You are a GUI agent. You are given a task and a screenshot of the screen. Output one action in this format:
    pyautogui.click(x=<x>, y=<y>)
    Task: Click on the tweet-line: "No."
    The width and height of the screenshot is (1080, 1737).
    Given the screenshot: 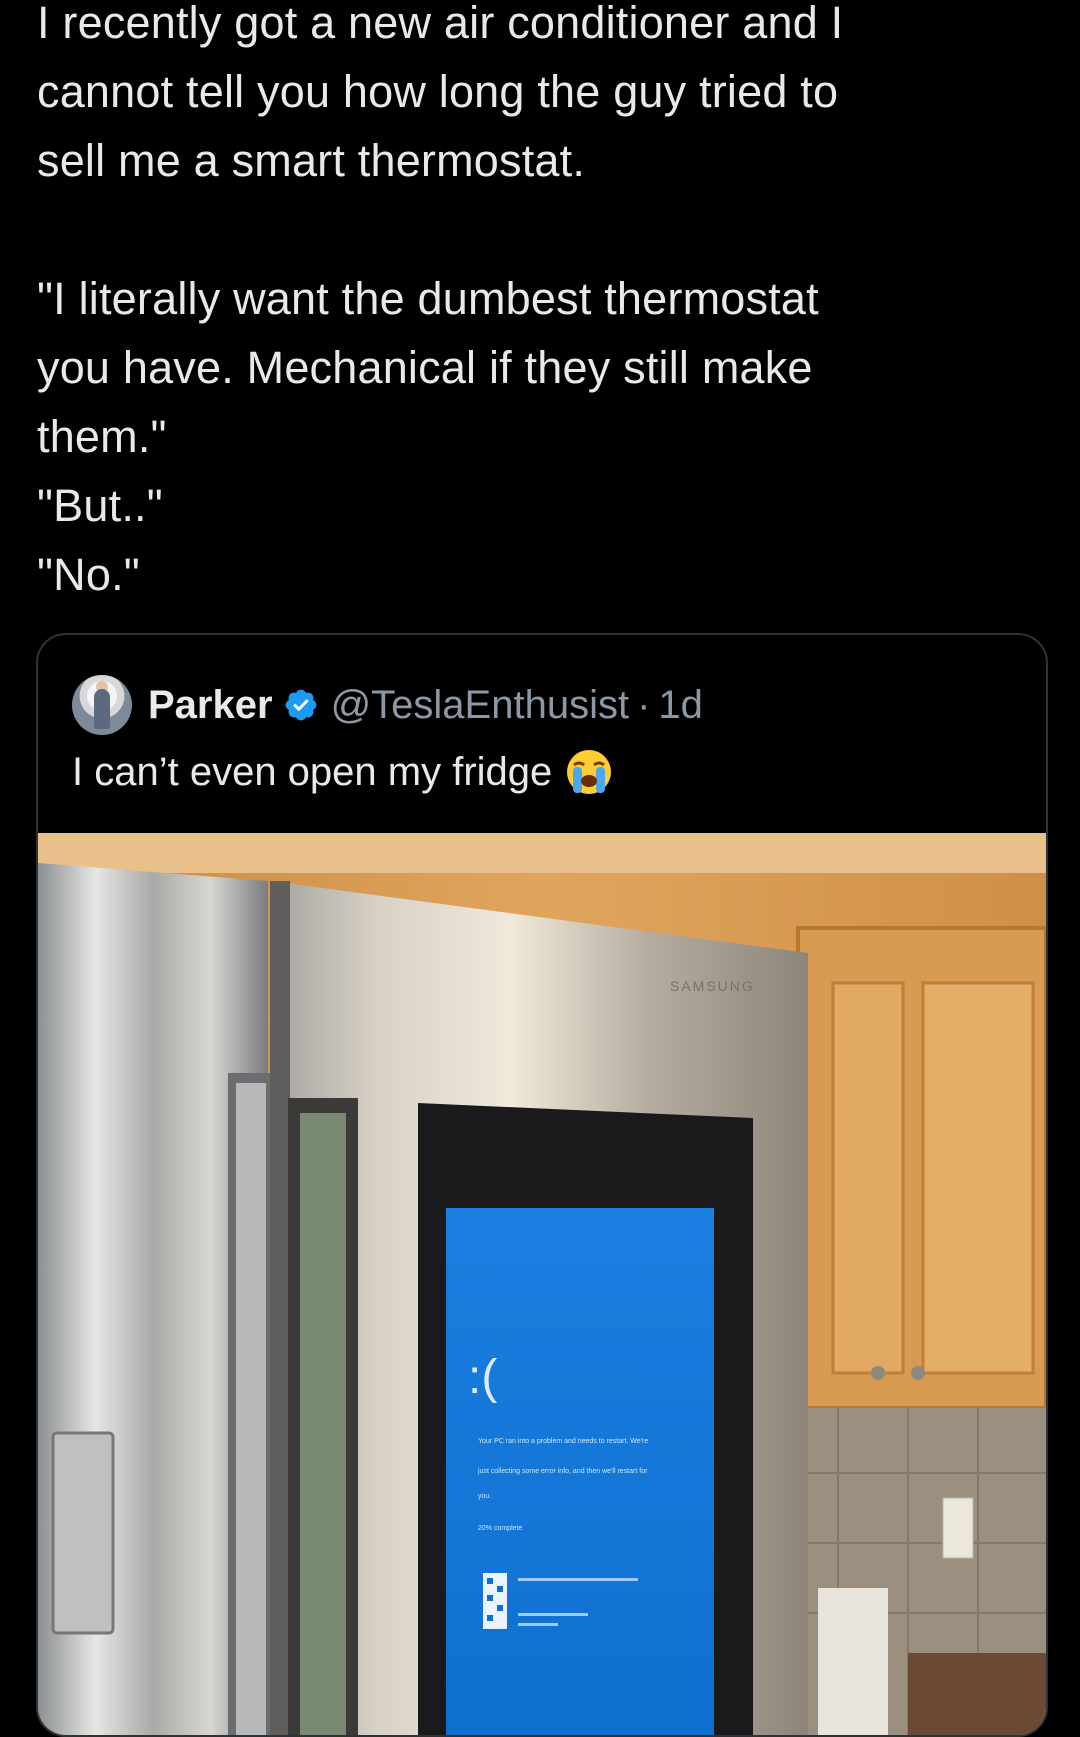 What is the action you would take?
    pyautogui.click(x=88, y=574)
    